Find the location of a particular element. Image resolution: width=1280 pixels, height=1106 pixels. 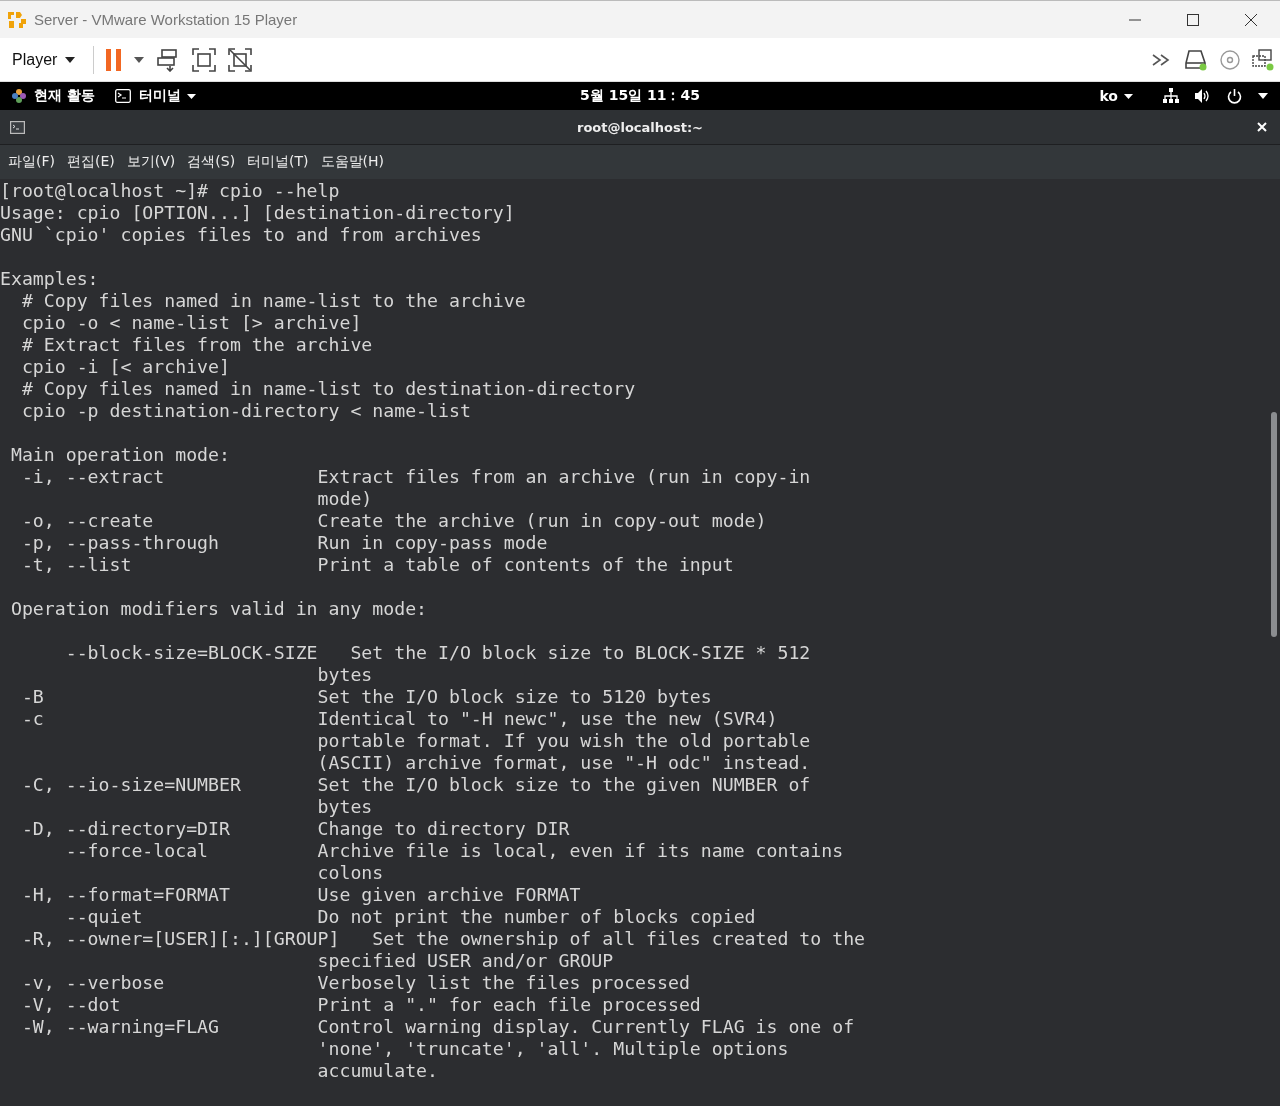

terminal-line: mode) is located at coordinates (344, 498).